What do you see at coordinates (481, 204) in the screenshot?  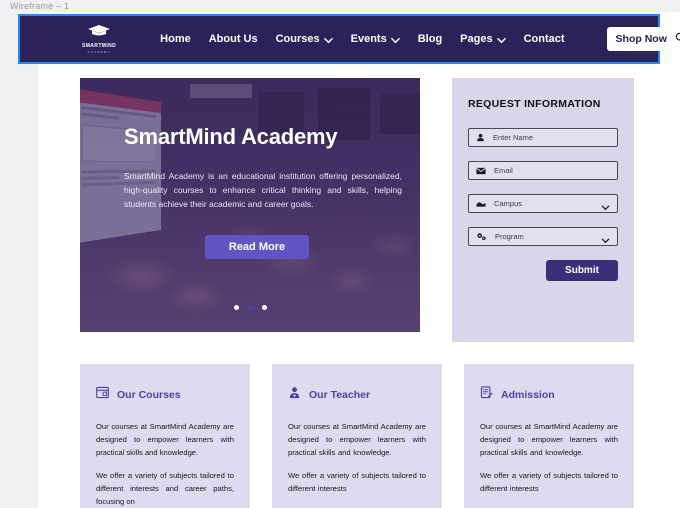 I see `campus-icon` at bounding box center [481, 204].